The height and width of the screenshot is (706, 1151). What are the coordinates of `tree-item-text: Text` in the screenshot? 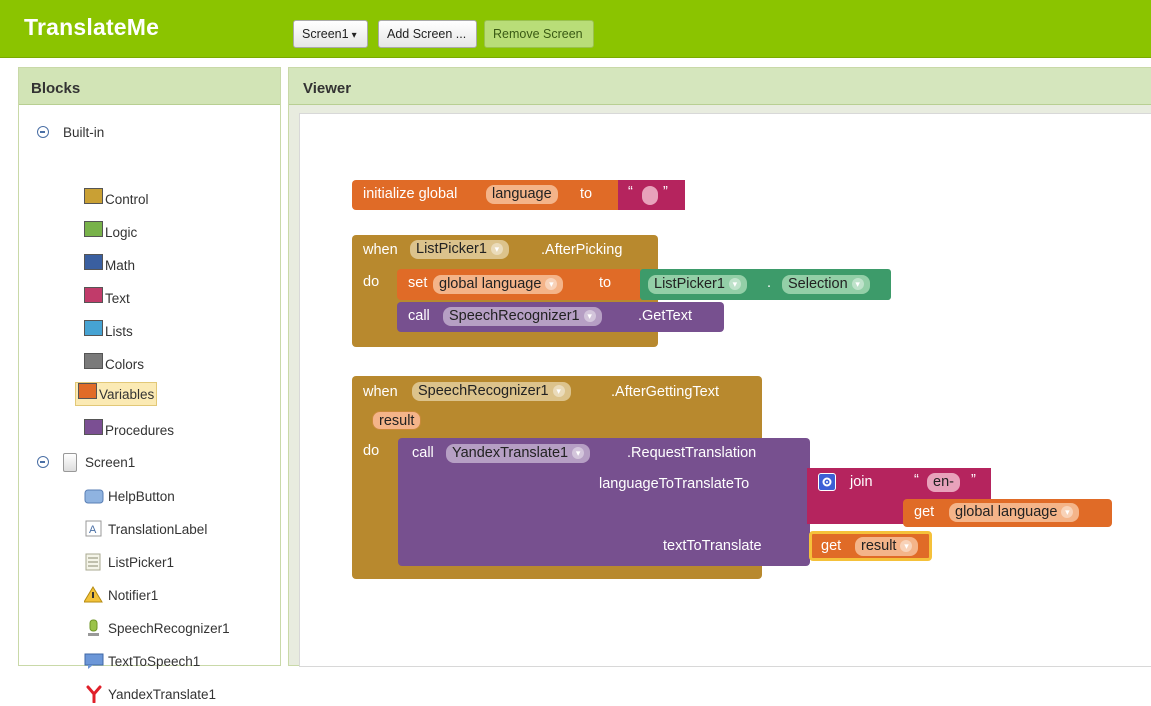 It's located at (107, 298).